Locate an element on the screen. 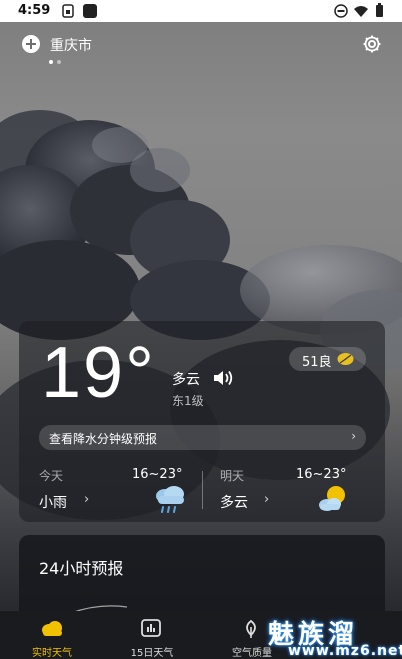  sim-icon is located at coordinates (68, 11).